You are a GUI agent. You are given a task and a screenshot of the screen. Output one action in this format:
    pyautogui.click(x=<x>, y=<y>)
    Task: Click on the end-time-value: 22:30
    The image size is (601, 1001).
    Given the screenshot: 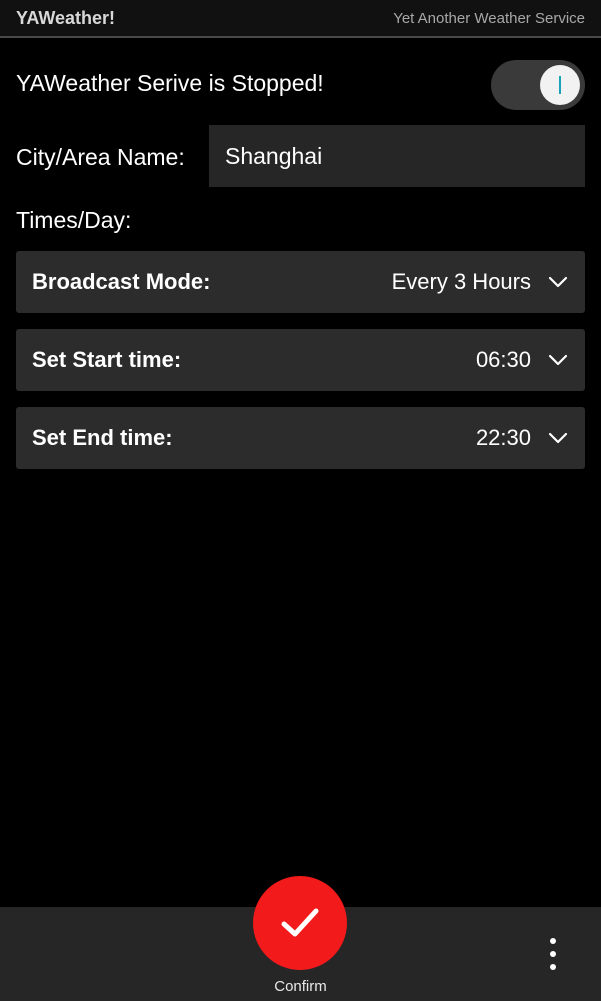 What is the action you would take?
    pyautogui.click(x=503, y=437)
    